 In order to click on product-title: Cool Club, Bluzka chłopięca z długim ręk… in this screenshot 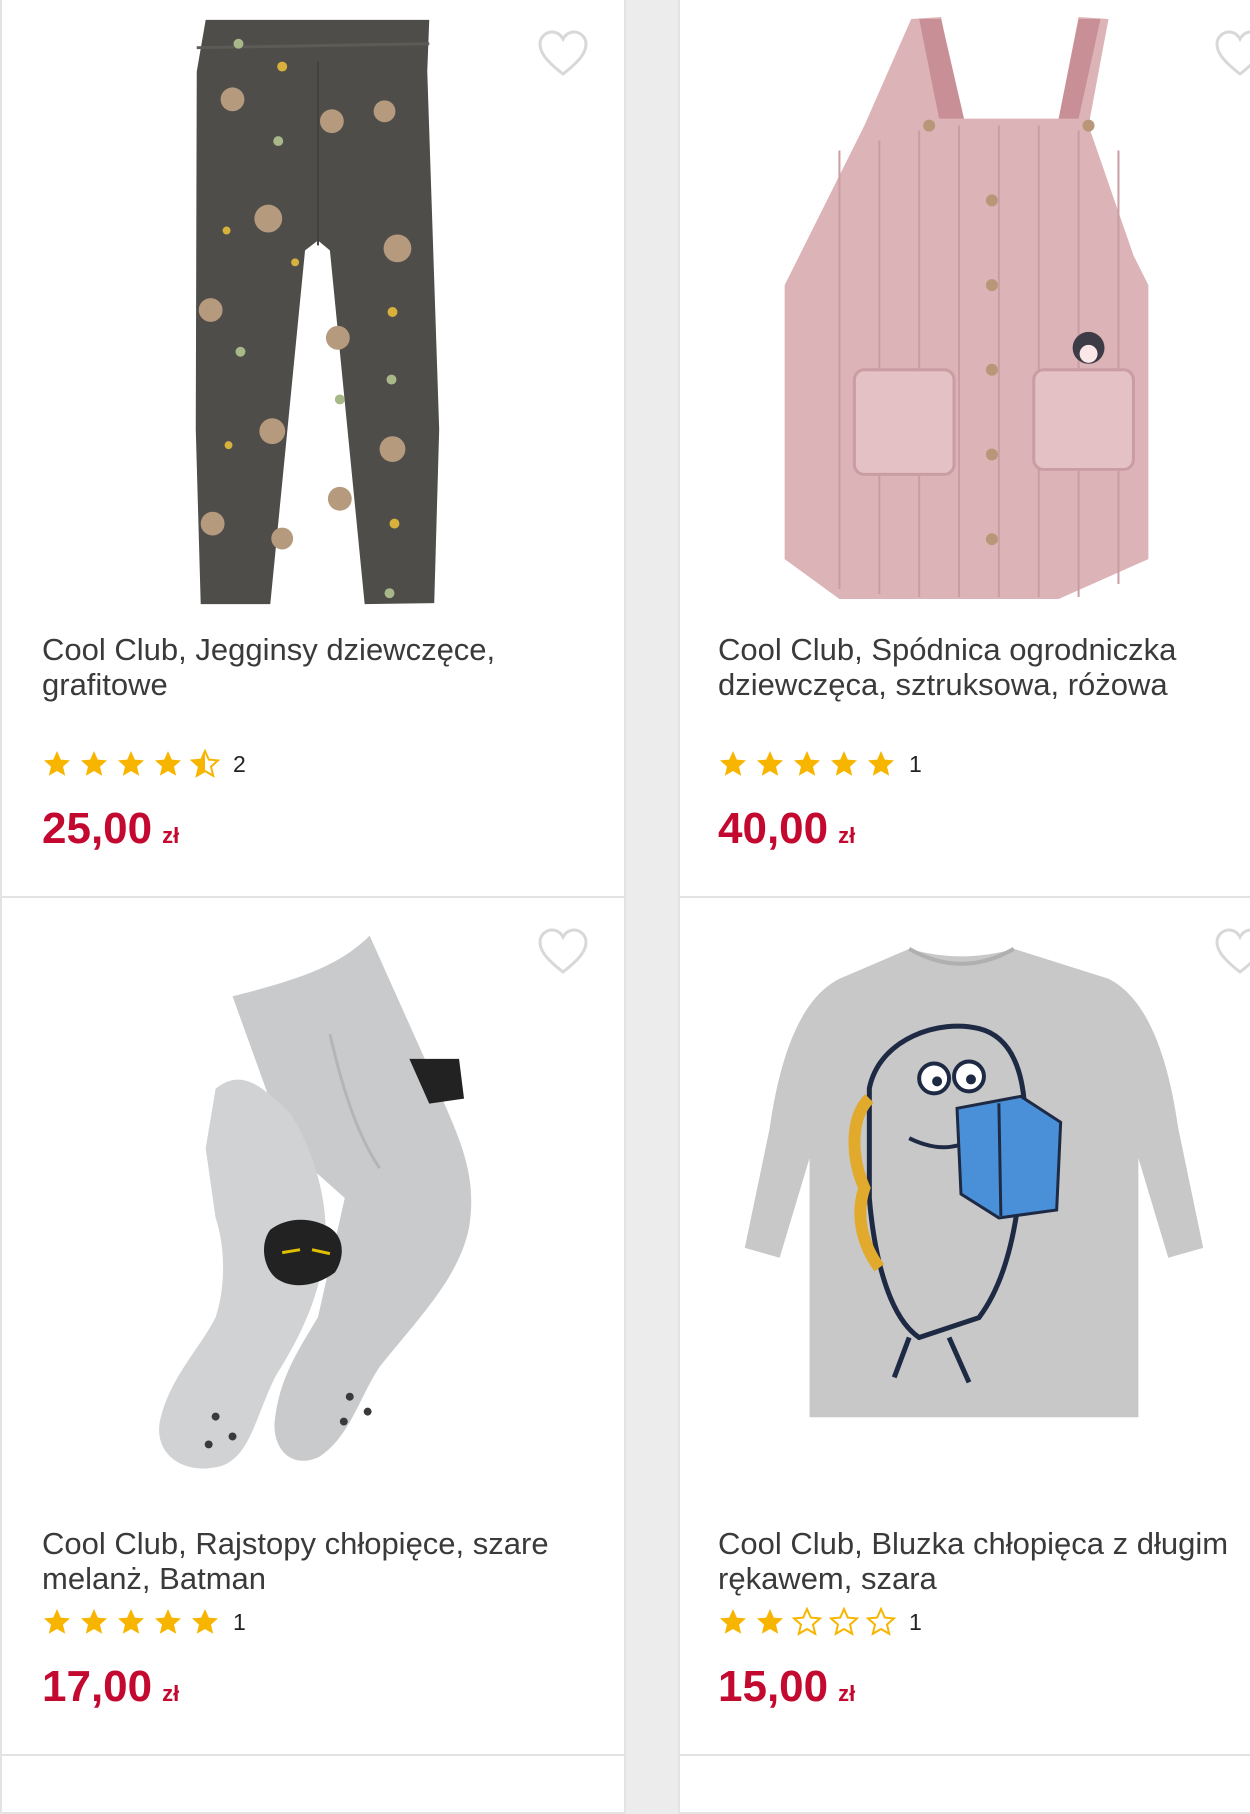, I will do `click(984, 1561)`.